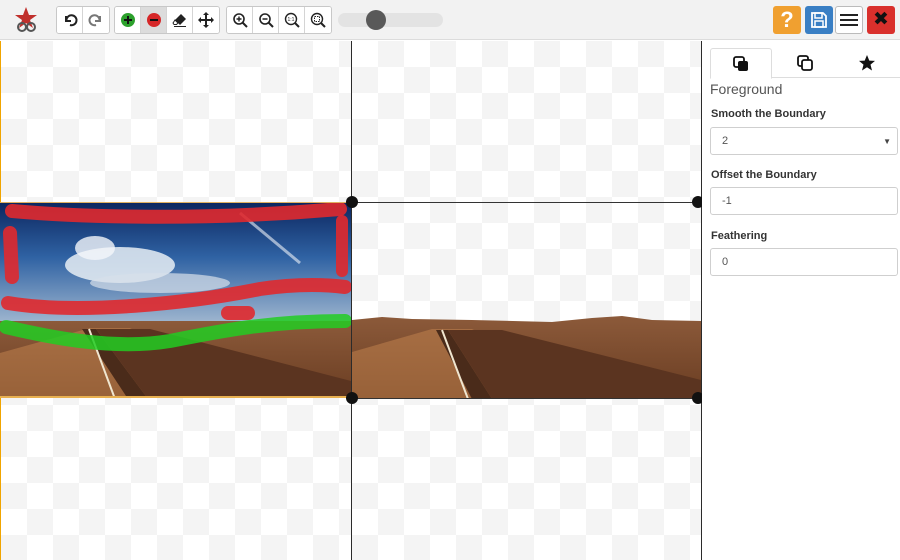 This screenshot has width=900, height=560. I want to click on mark-background-button, so click(154, 20).